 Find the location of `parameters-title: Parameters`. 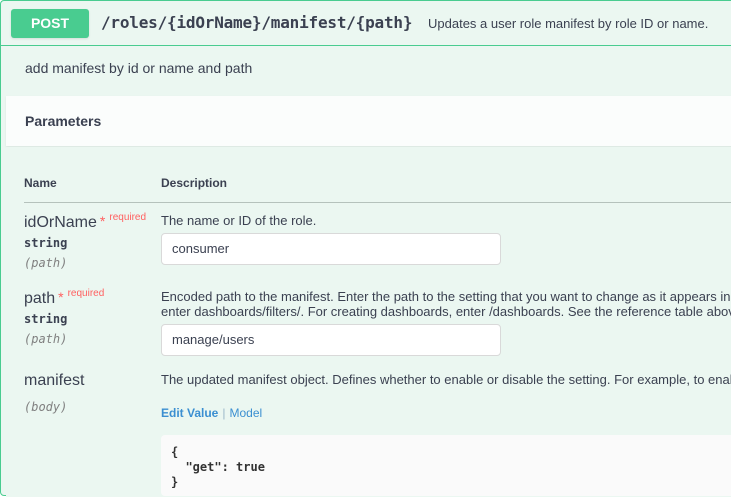

parameters-title: Parameters is located at coordinates (63, 121).